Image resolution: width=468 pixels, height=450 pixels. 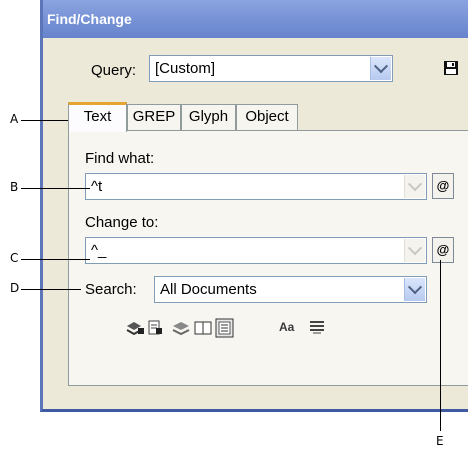 I want to click on search-scope-dropdown: All Documents, so click(x=290, y=289).